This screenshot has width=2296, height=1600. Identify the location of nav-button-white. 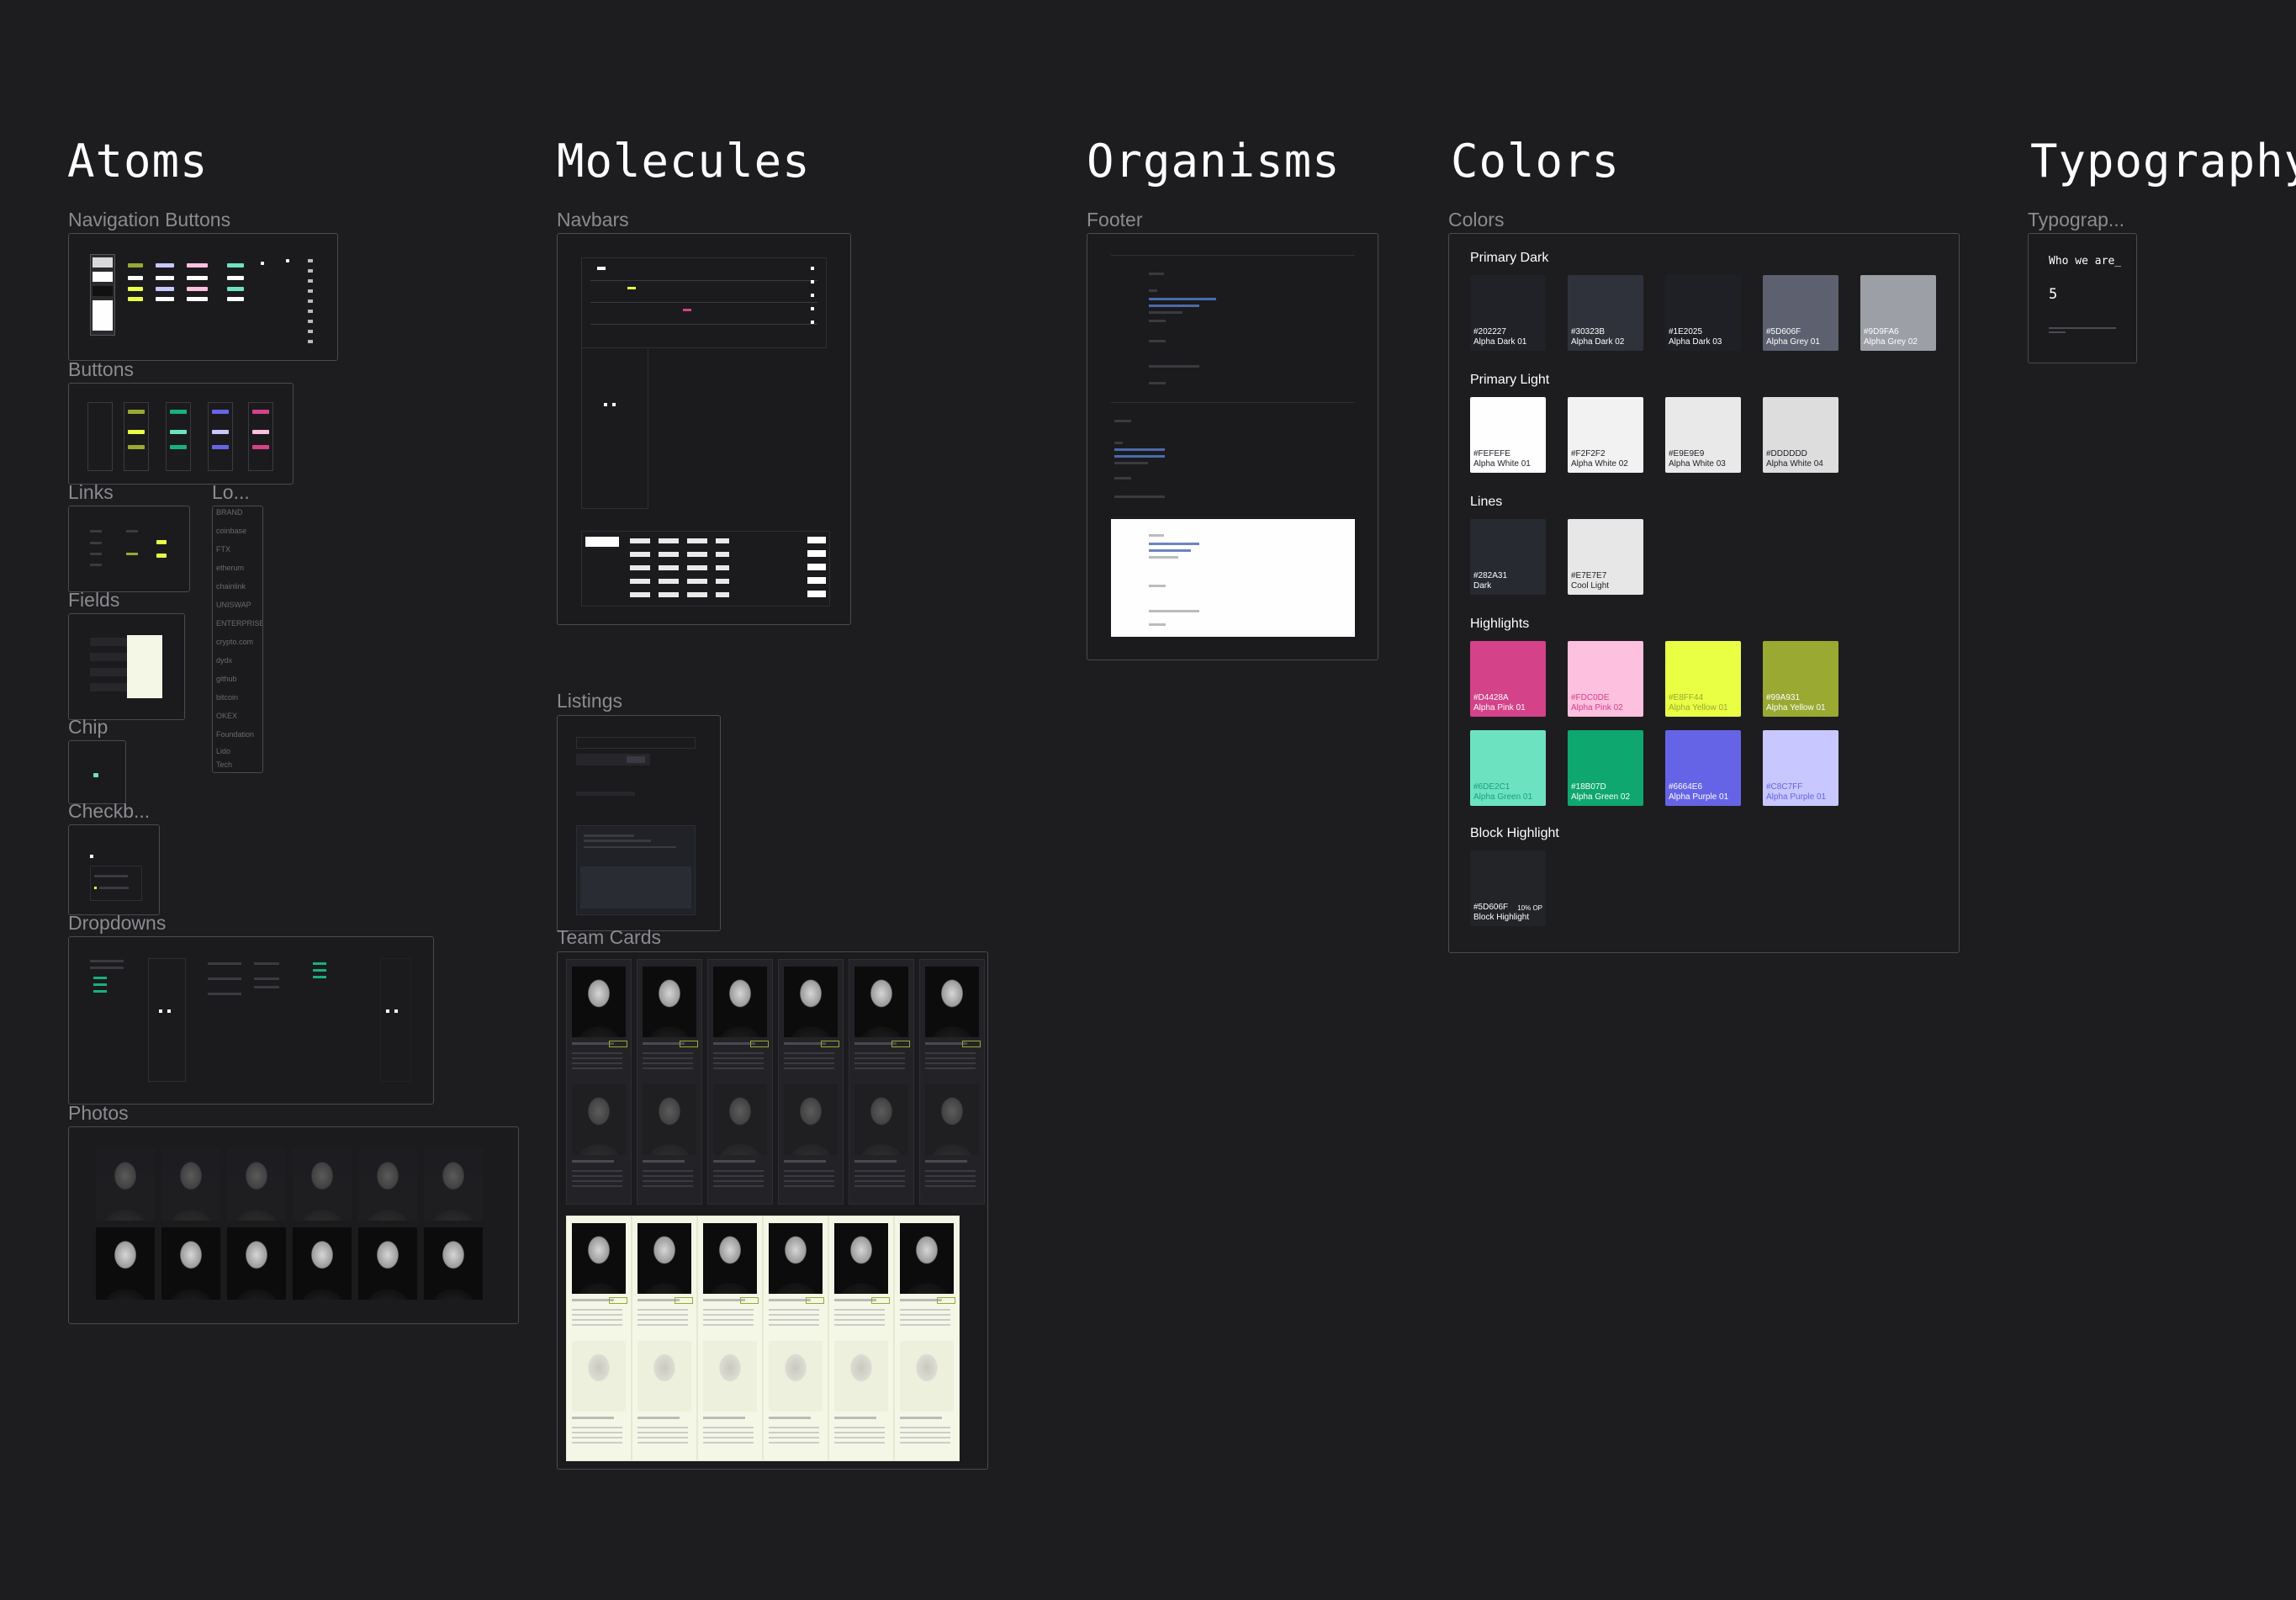
(103, 277).